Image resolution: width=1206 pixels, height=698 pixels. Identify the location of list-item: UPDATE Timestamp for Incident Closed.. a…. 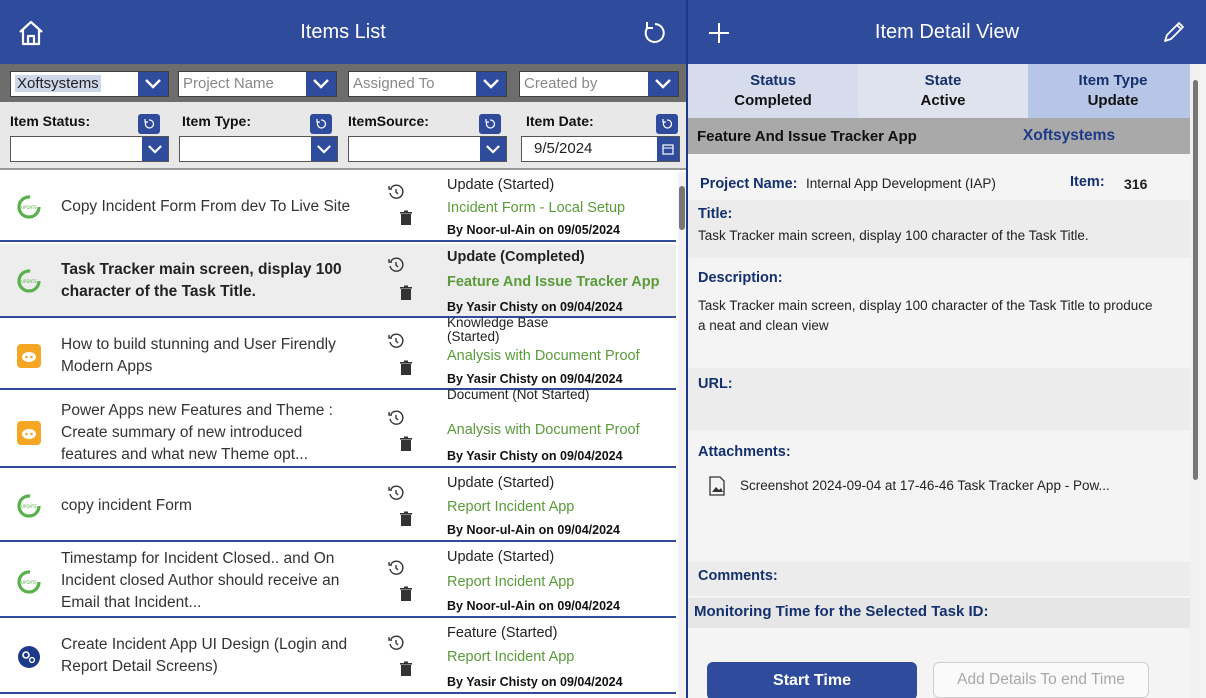
(338, 581).